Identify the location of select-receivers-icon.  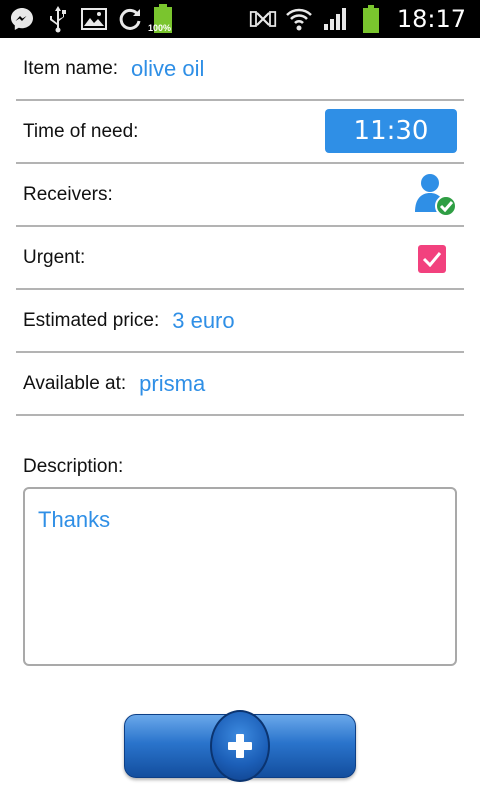
(435, 195).